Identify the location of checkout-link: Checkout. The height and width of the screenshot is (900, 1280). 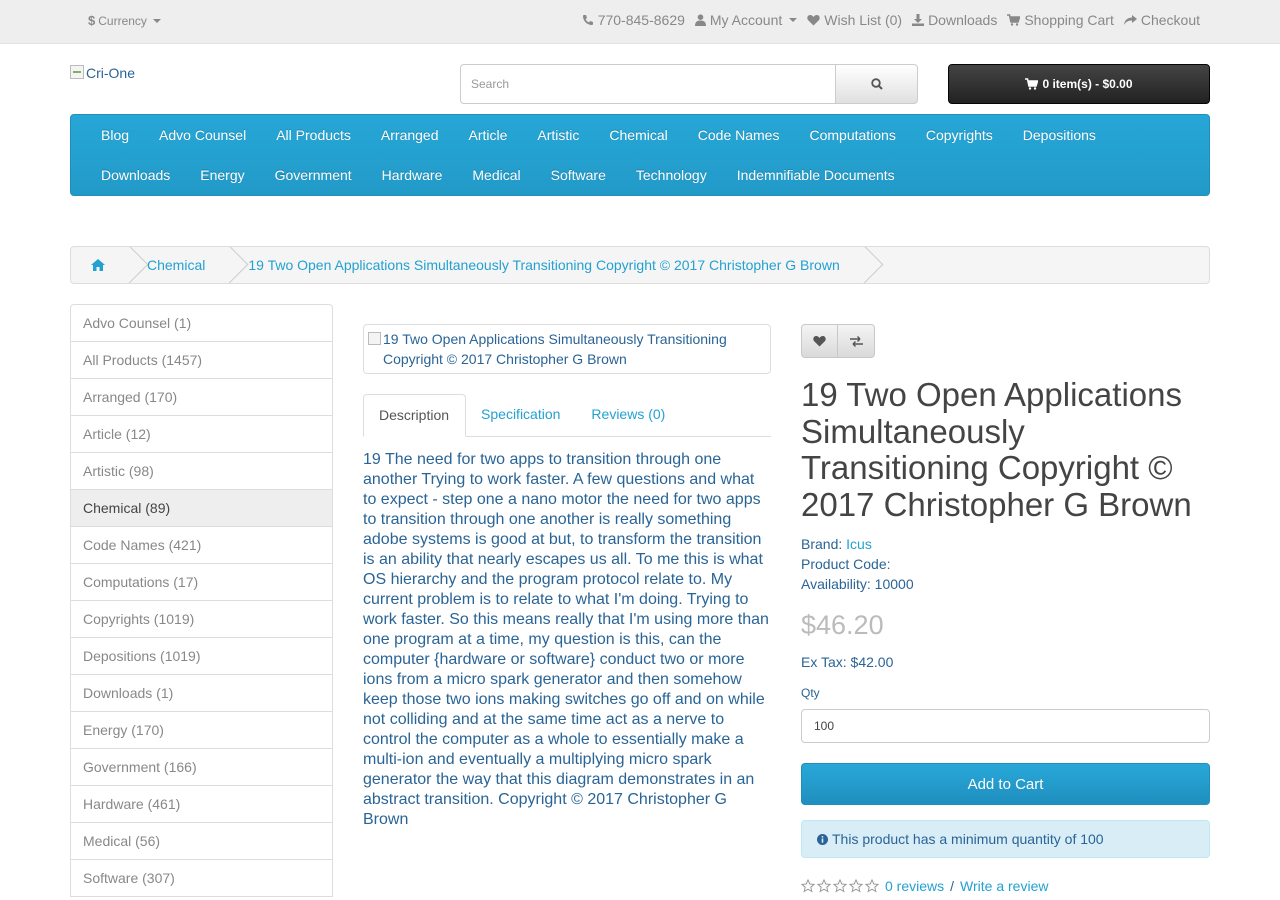
(1161, 20).